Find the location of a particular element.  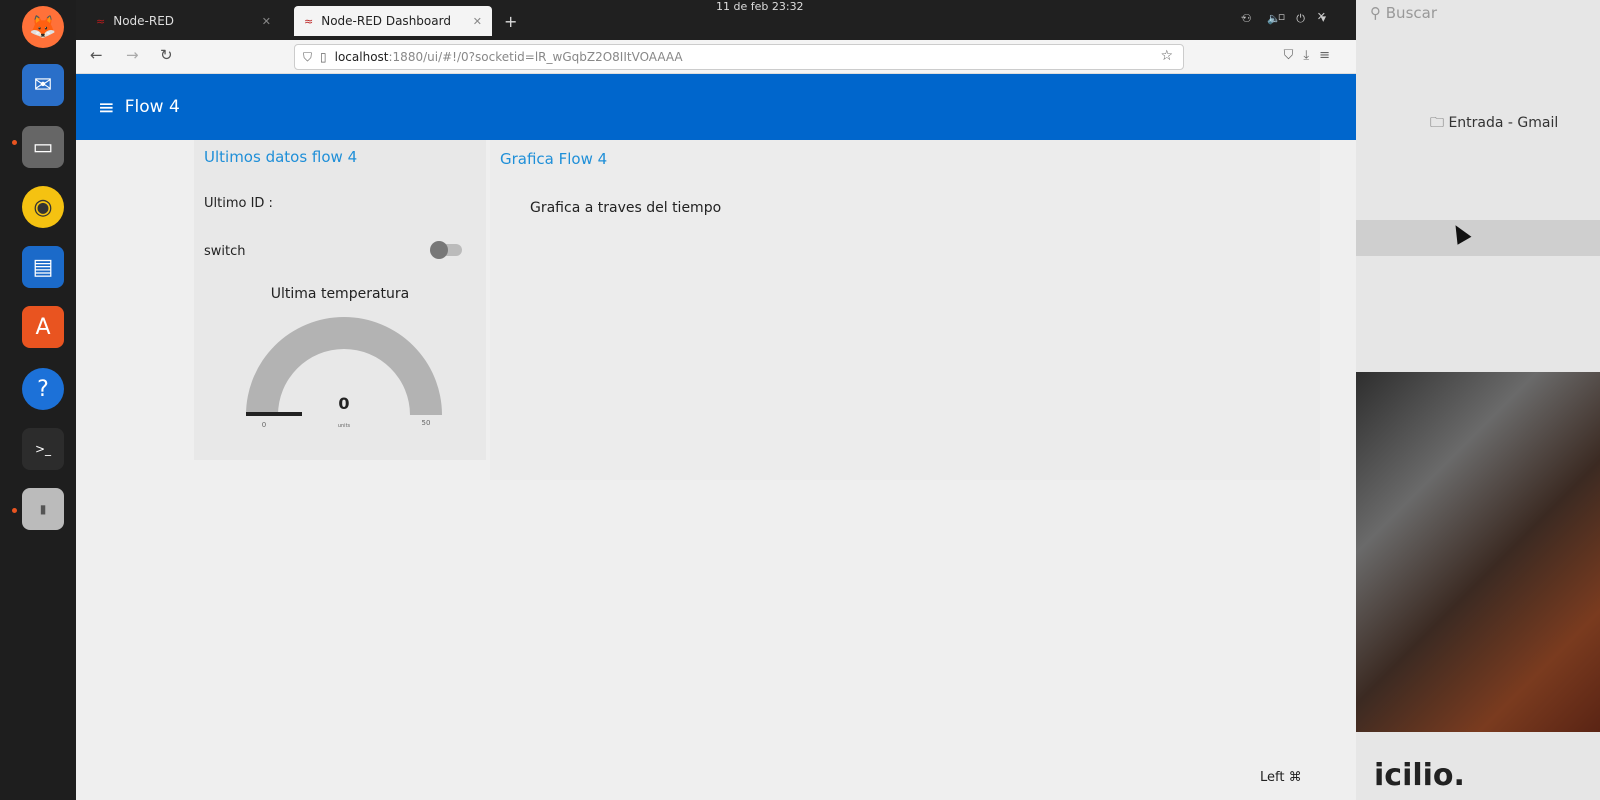

ubuntu-dock: 🦊 ✉ ▭ ◉ ▤ A ? >_ ▮ is located at coordinates (38, 400).